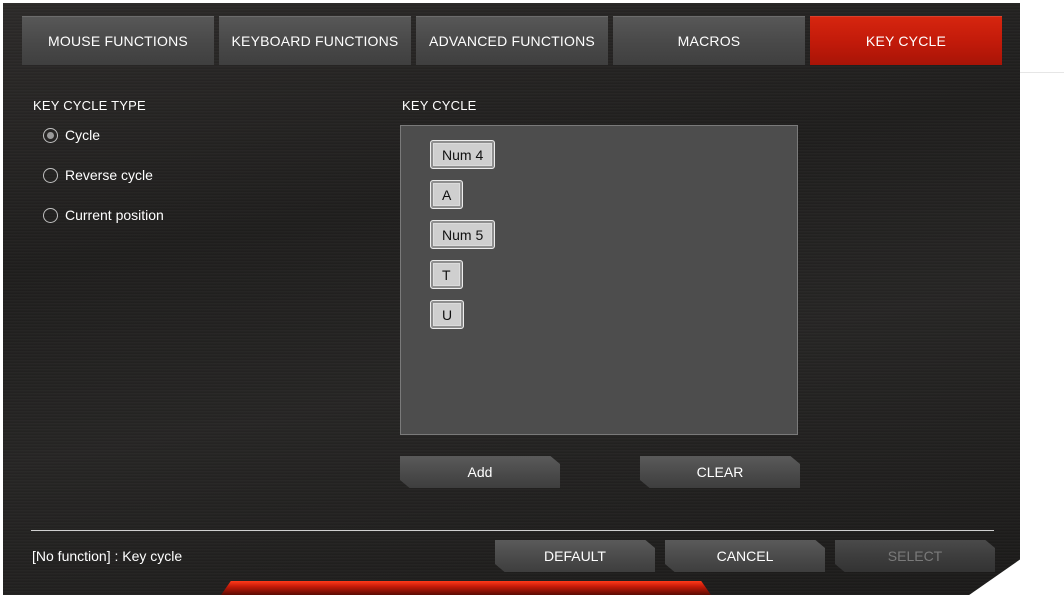 The height and width of the screenshot is (600, 1064). I want to click on tab-key-cycle: KEY CYCLE, so click(906, 40).